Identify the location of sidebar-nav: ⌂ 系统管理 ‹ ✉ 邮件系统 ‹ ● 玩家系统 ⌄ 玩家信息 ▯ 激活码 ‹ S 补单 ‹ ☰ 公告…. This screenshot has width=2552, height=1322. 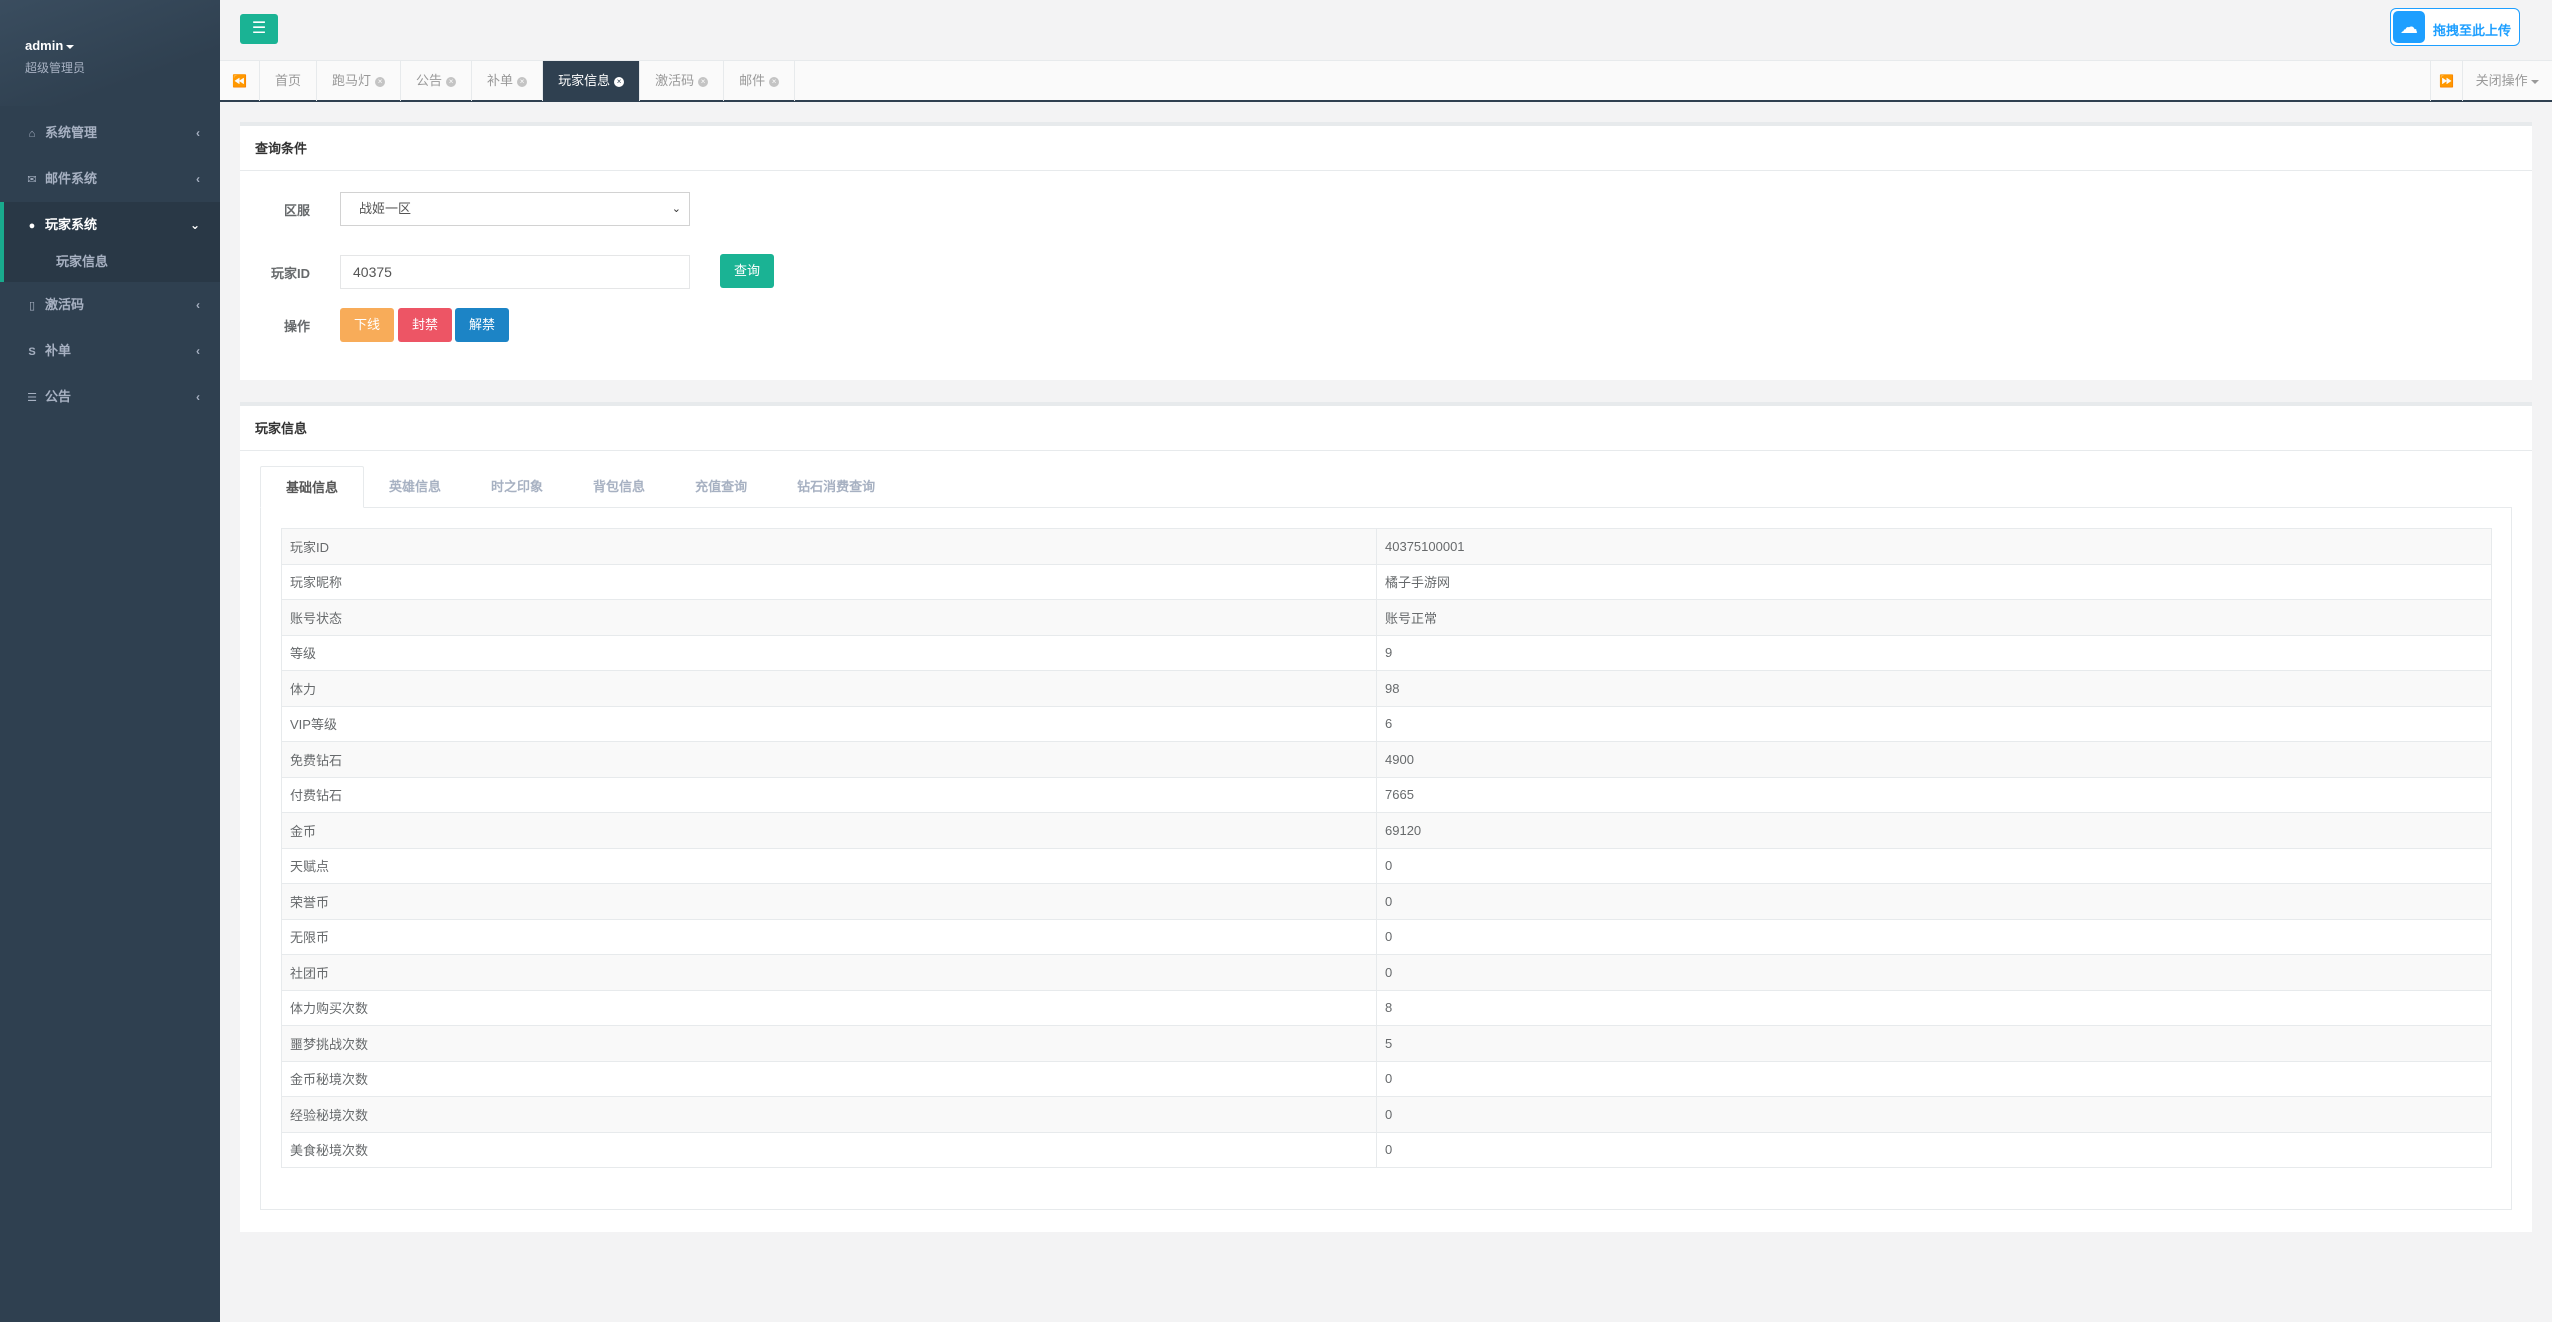
(110, 265).